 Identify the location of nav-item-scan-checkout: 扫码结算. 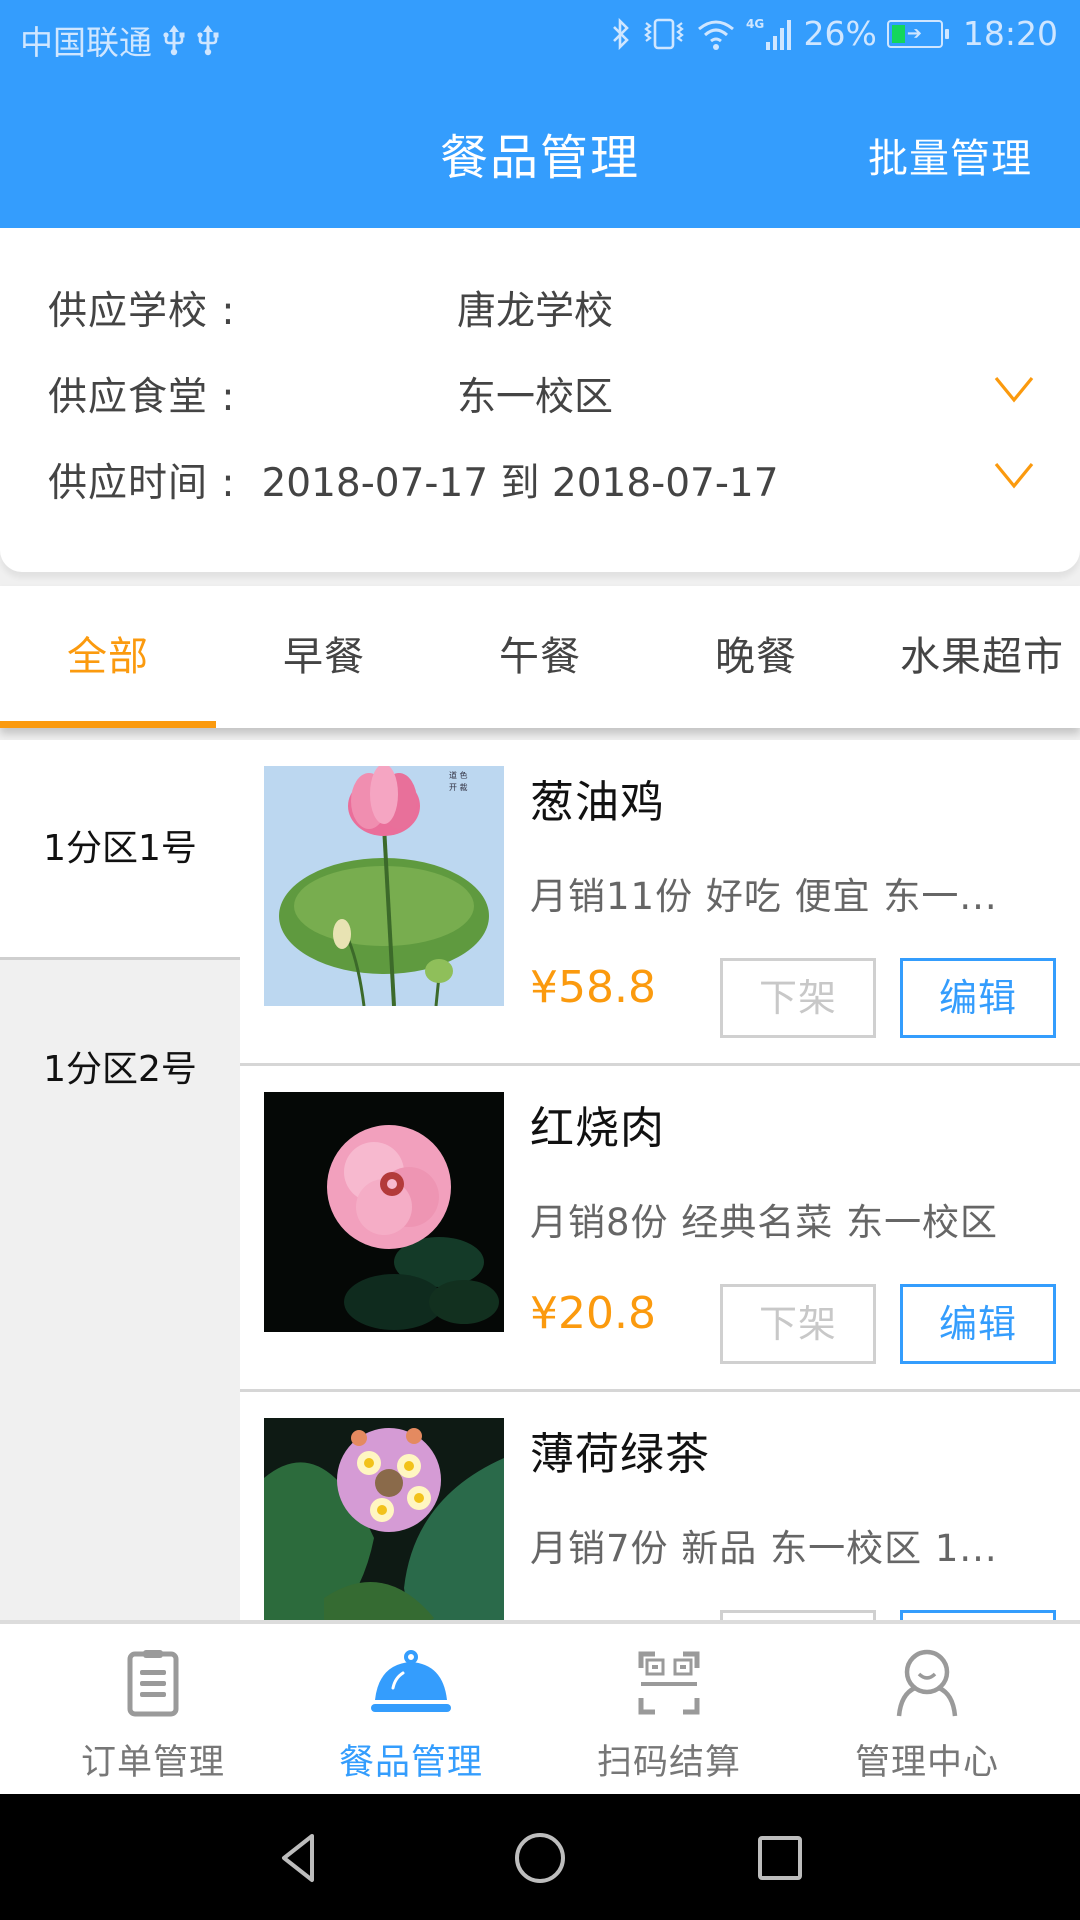
(669, 1709).